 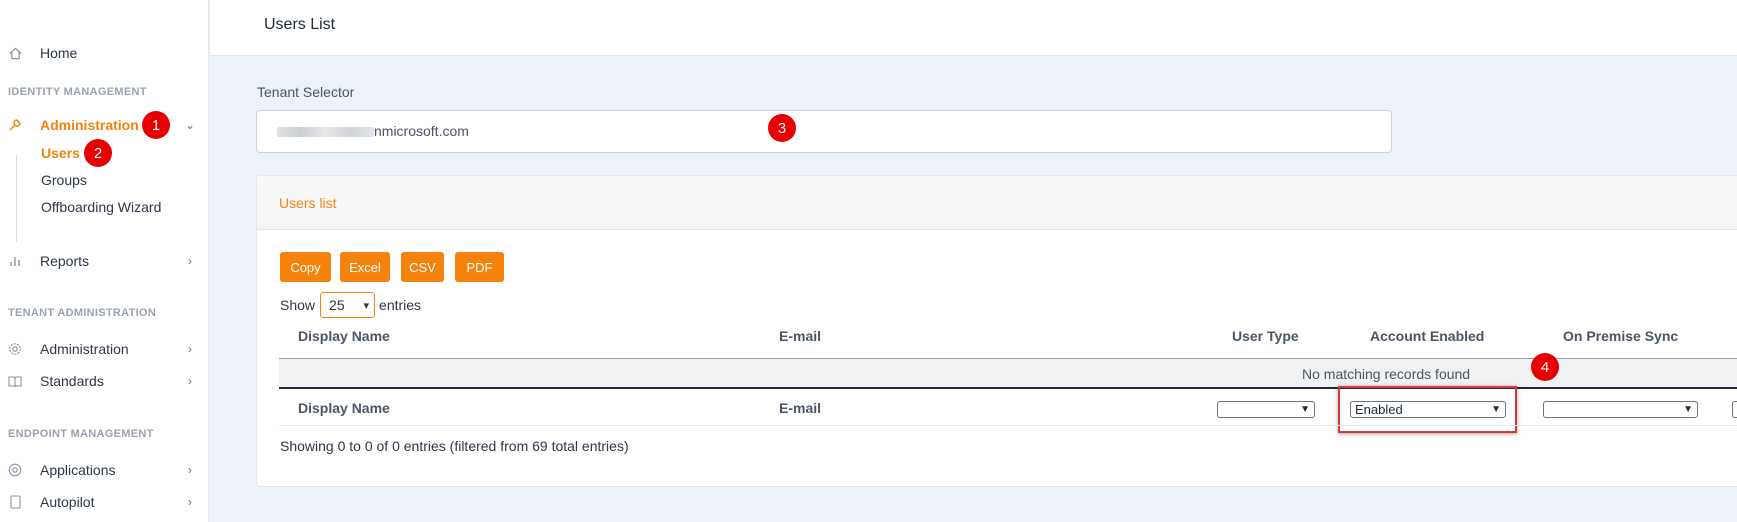 What do you see at coordinates (1266, 409) in the screenshot?
I see `user-type-filter-select: ▼` at bounding box center [1266, 409].